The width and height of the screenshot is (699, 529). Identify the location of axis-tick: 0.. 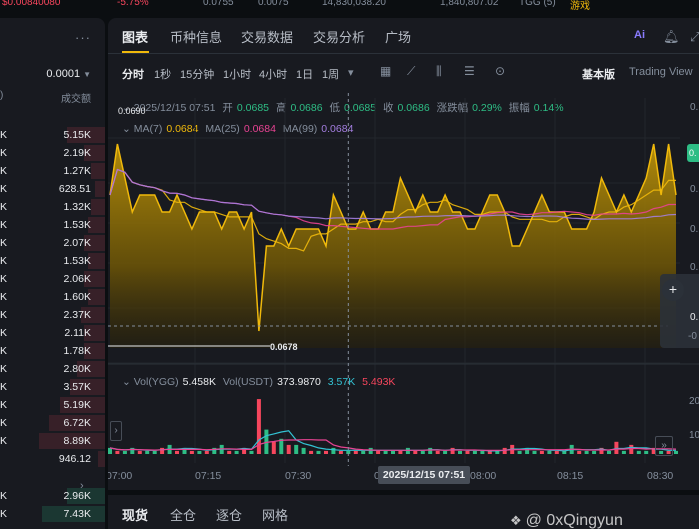
(694, 229).